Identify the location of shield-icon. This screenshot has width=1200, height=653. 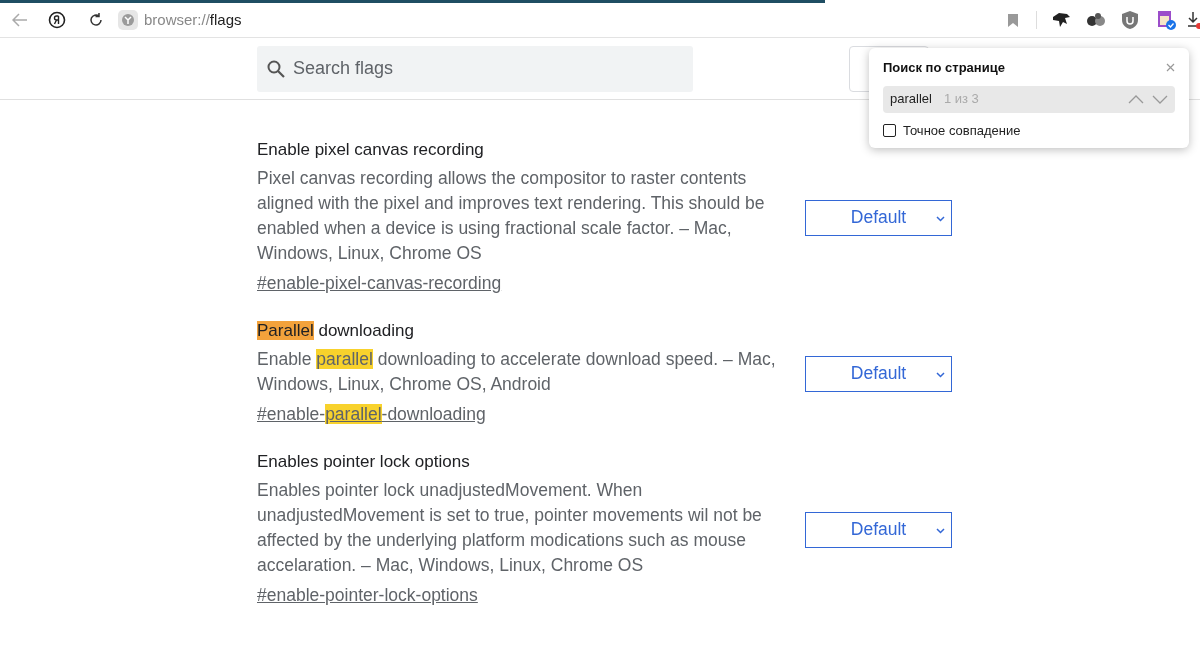
(1130, 20).